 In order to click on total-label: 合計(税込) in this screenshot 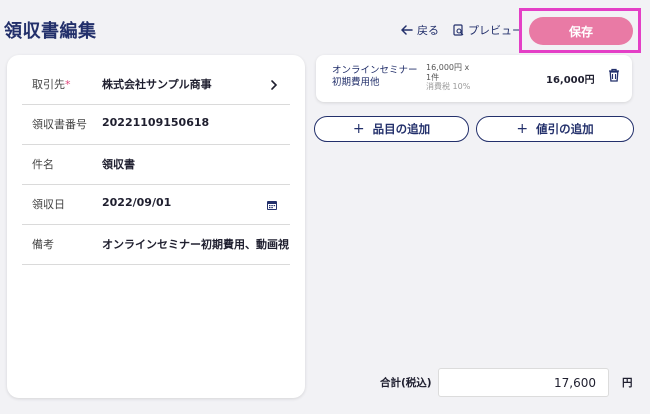, I will do `click(406, 383)`.